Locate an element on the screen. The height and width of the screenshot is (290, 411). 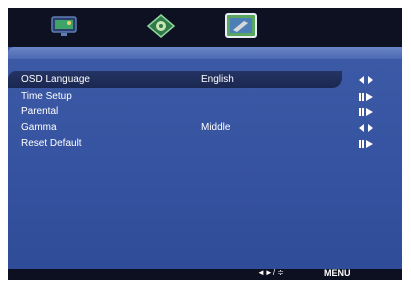
picture-icon is located at coordinates (64, 26).